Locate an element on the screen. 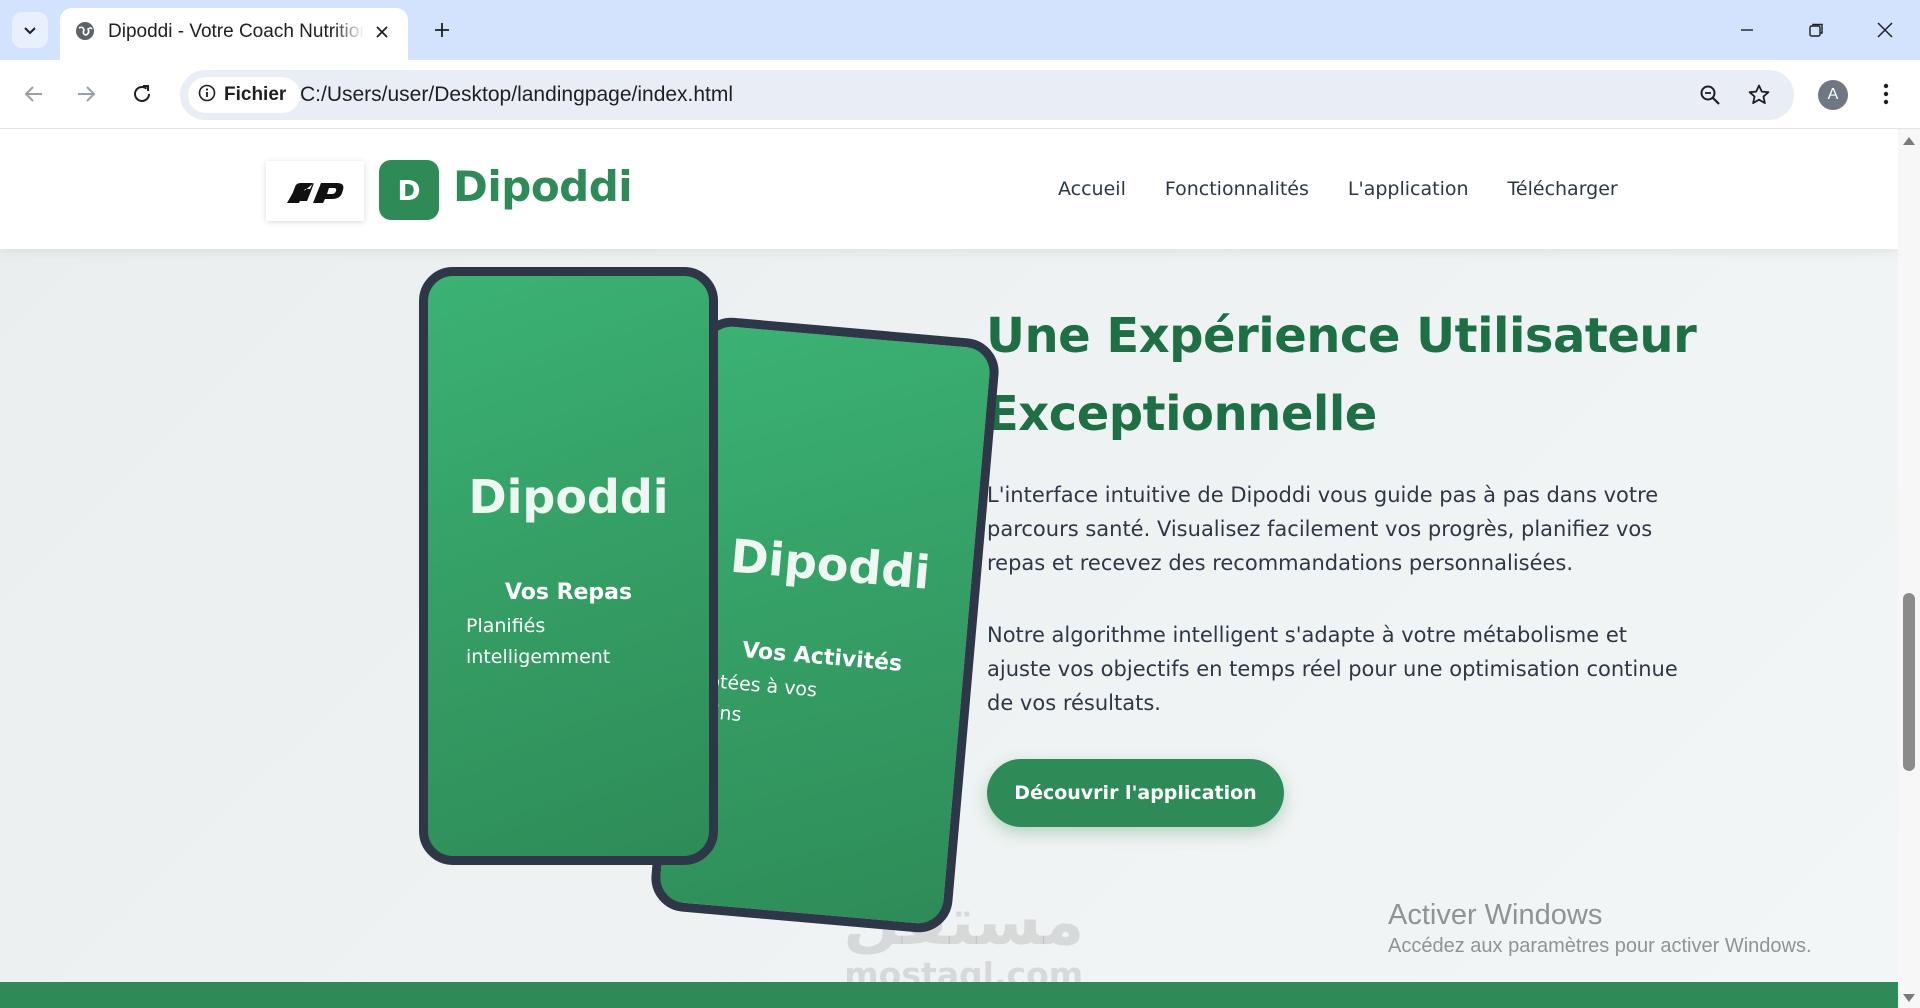 Image resolution: width=1920 pixels, height=1008 pixels. phone-feature-title: Vos Repas is located at coordinates (568, 592).